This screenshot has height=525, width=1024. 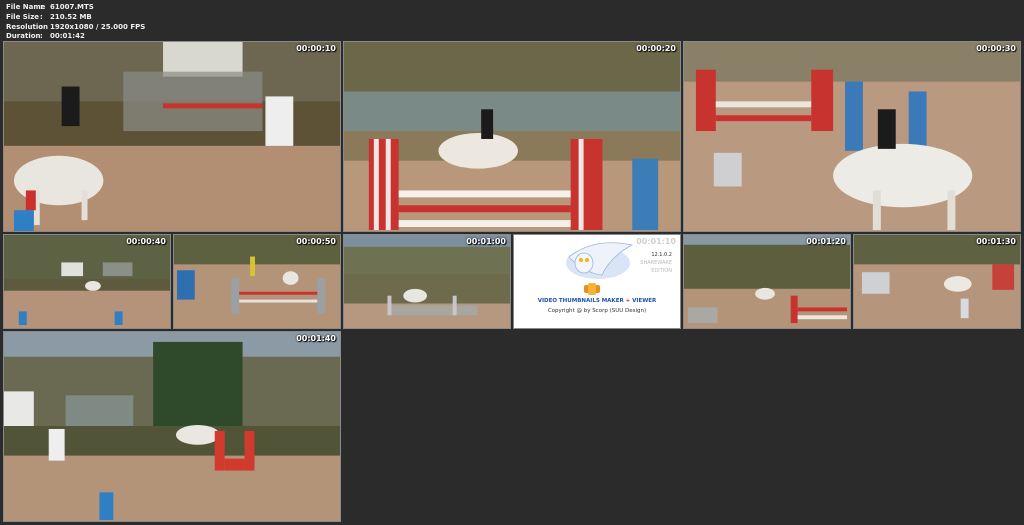 I want to click on thumbnail-00-01-20: 00:01:20, so click(x=767, y=281).